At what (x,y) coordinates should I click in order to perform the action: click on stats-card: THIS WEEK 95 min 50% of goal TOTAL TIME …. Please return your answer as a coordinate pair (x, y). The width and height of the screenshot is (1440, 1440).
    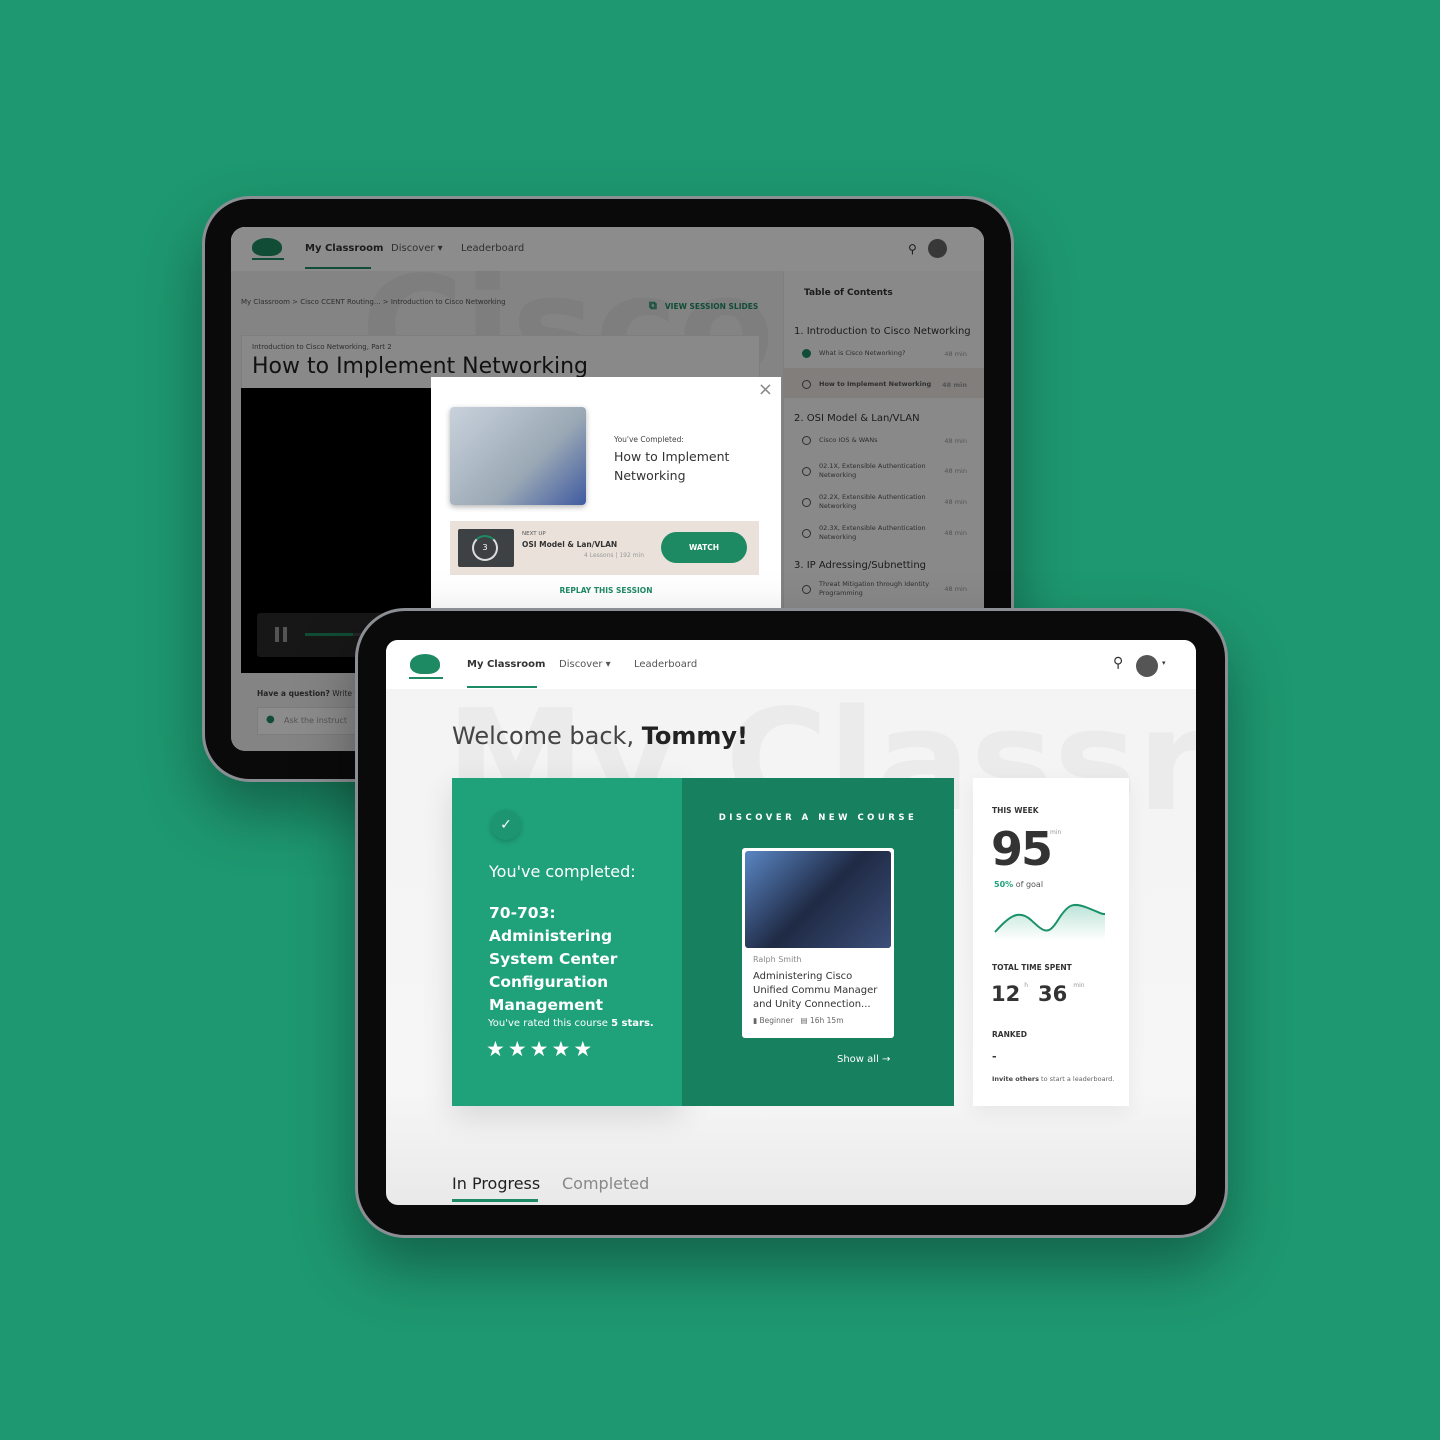
    Looking at the image, I should click on (1051, 942).